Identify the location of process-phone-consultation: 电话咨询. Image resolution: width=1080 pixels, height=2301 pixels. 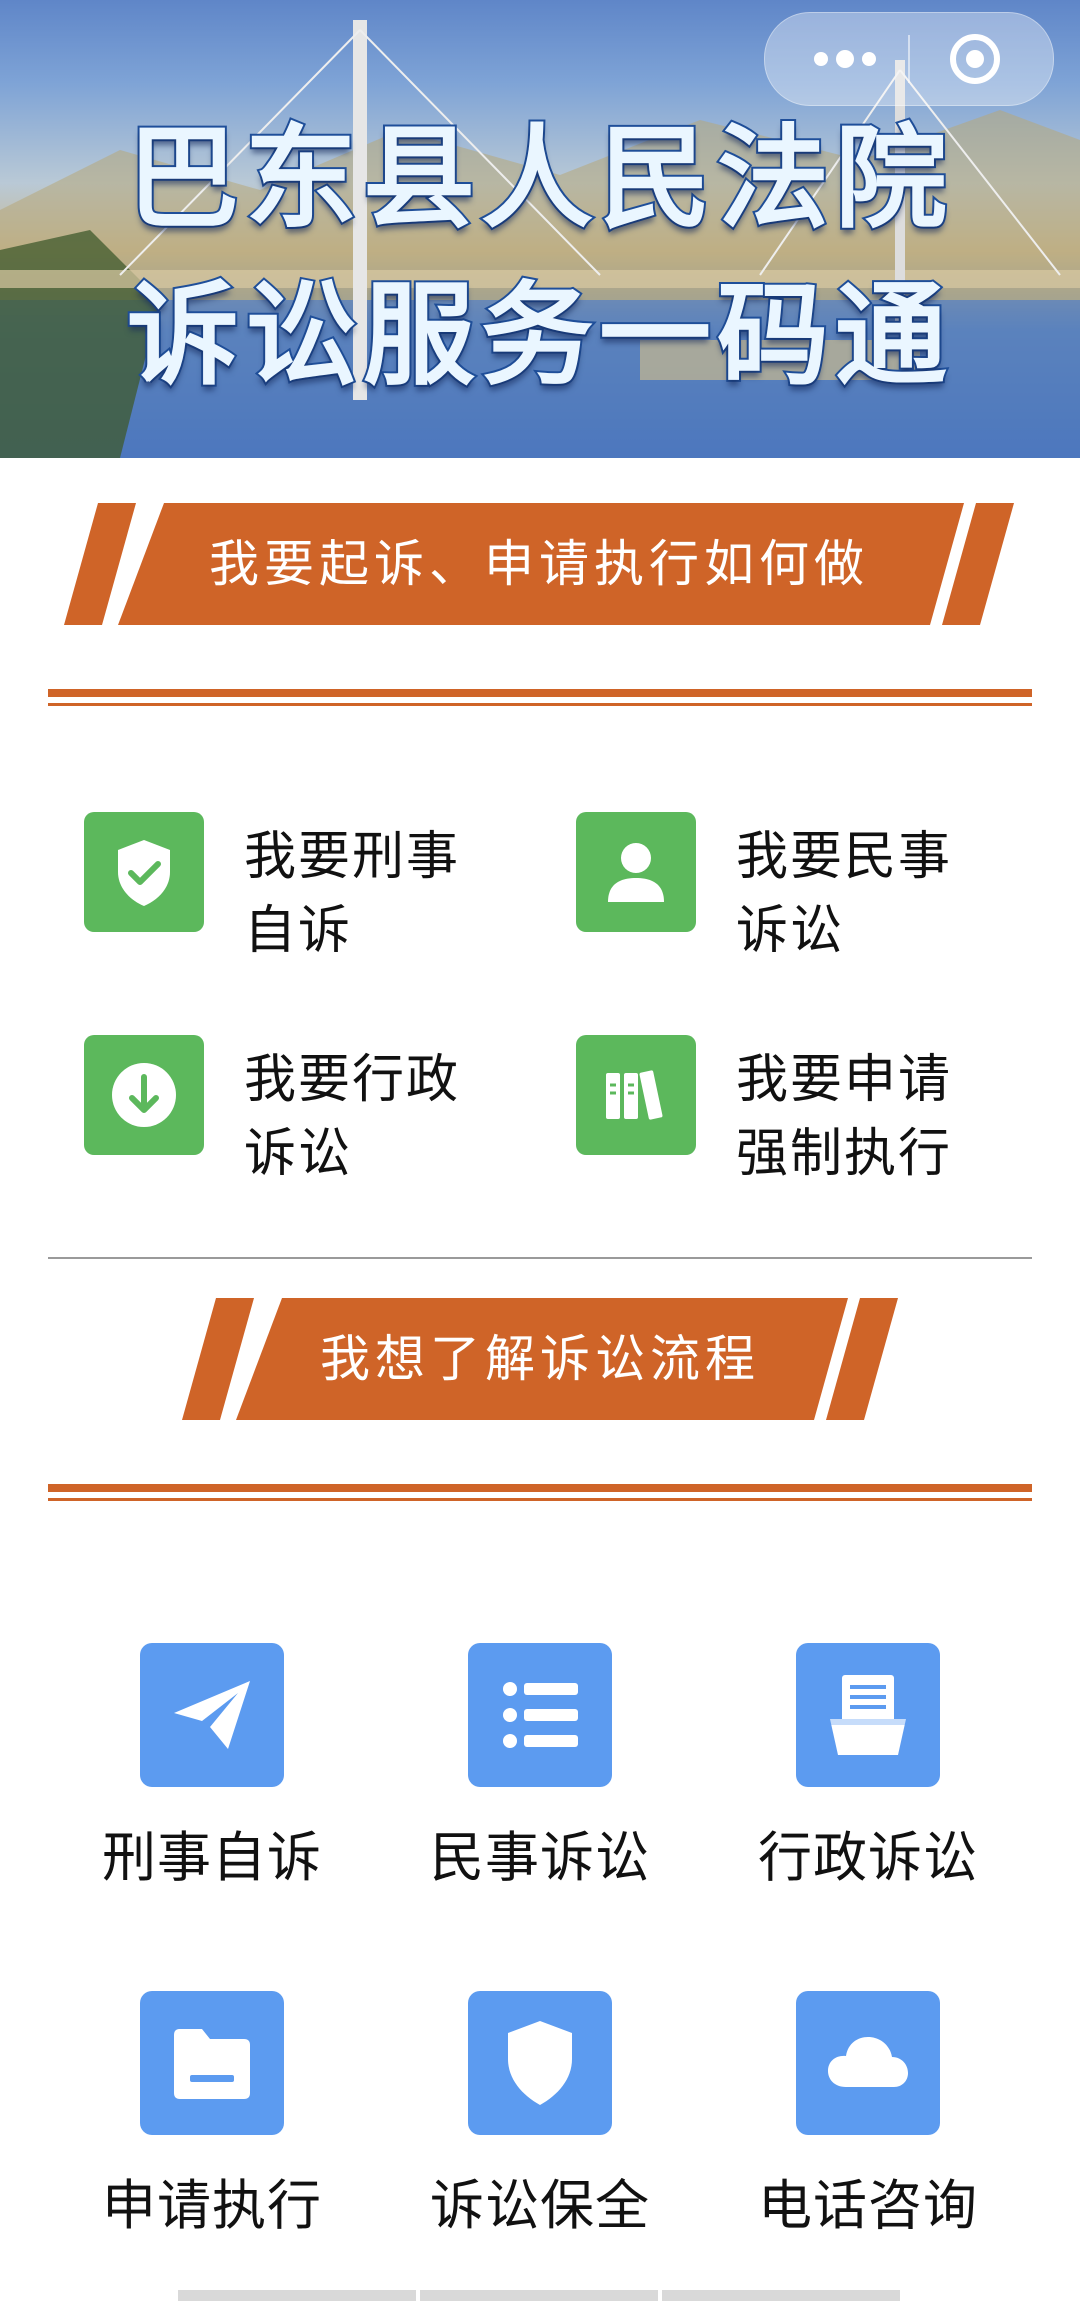
(866, 2121).